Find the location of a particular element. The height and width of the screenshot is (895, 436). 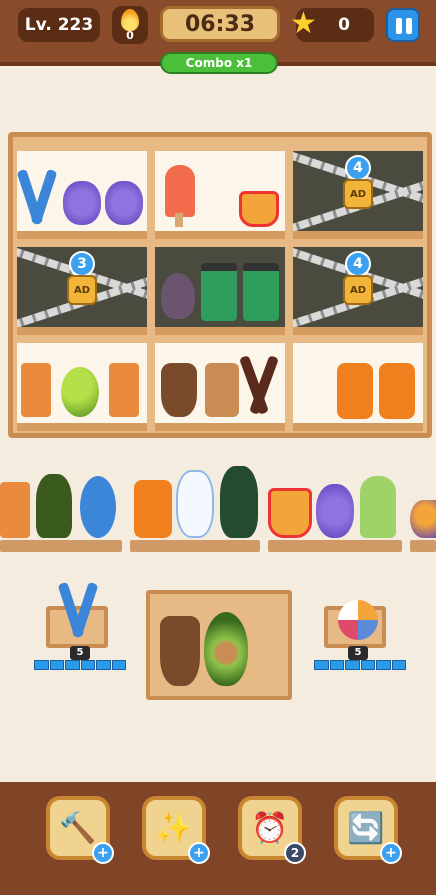

lock-count: 3 is located at coordinates (82, 264).